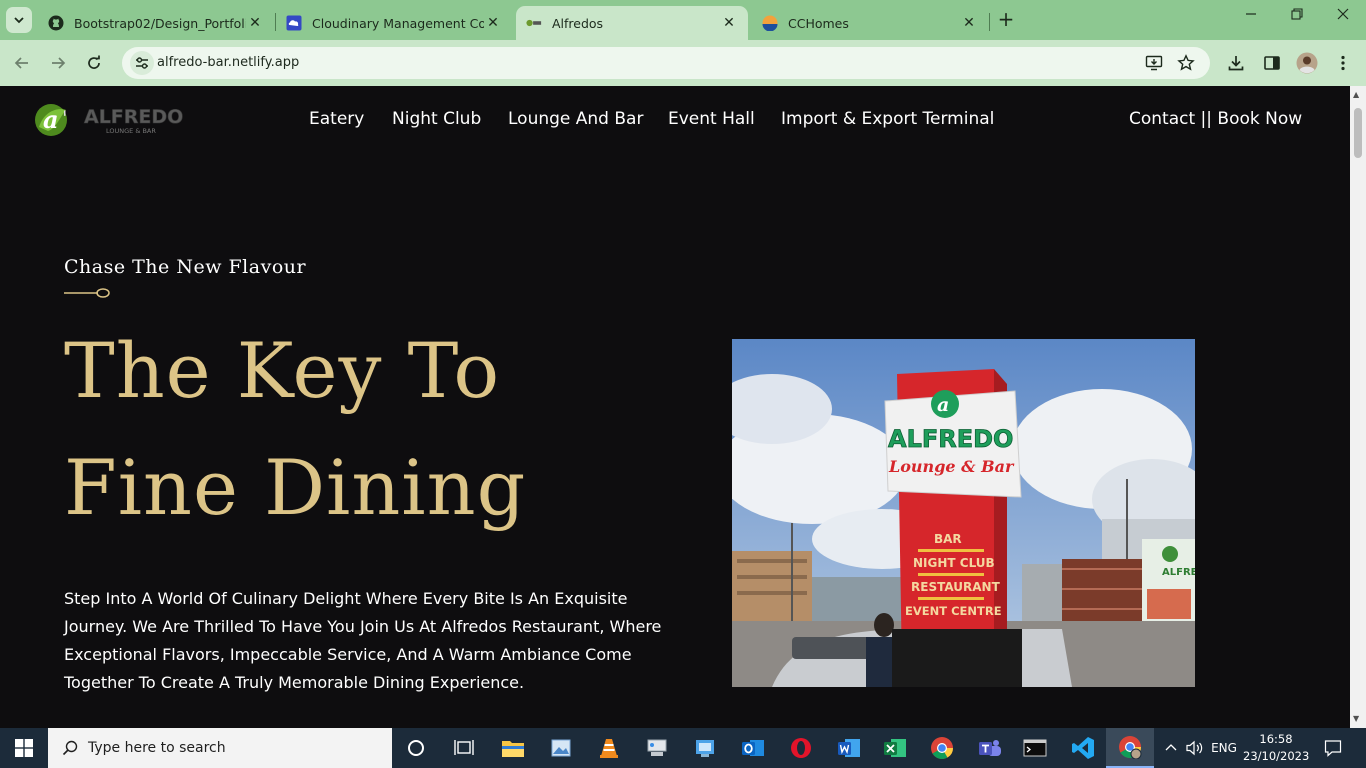 This screenshot has height=768, width=1366. I want to click on cchomes-icon, so click(770, 23).